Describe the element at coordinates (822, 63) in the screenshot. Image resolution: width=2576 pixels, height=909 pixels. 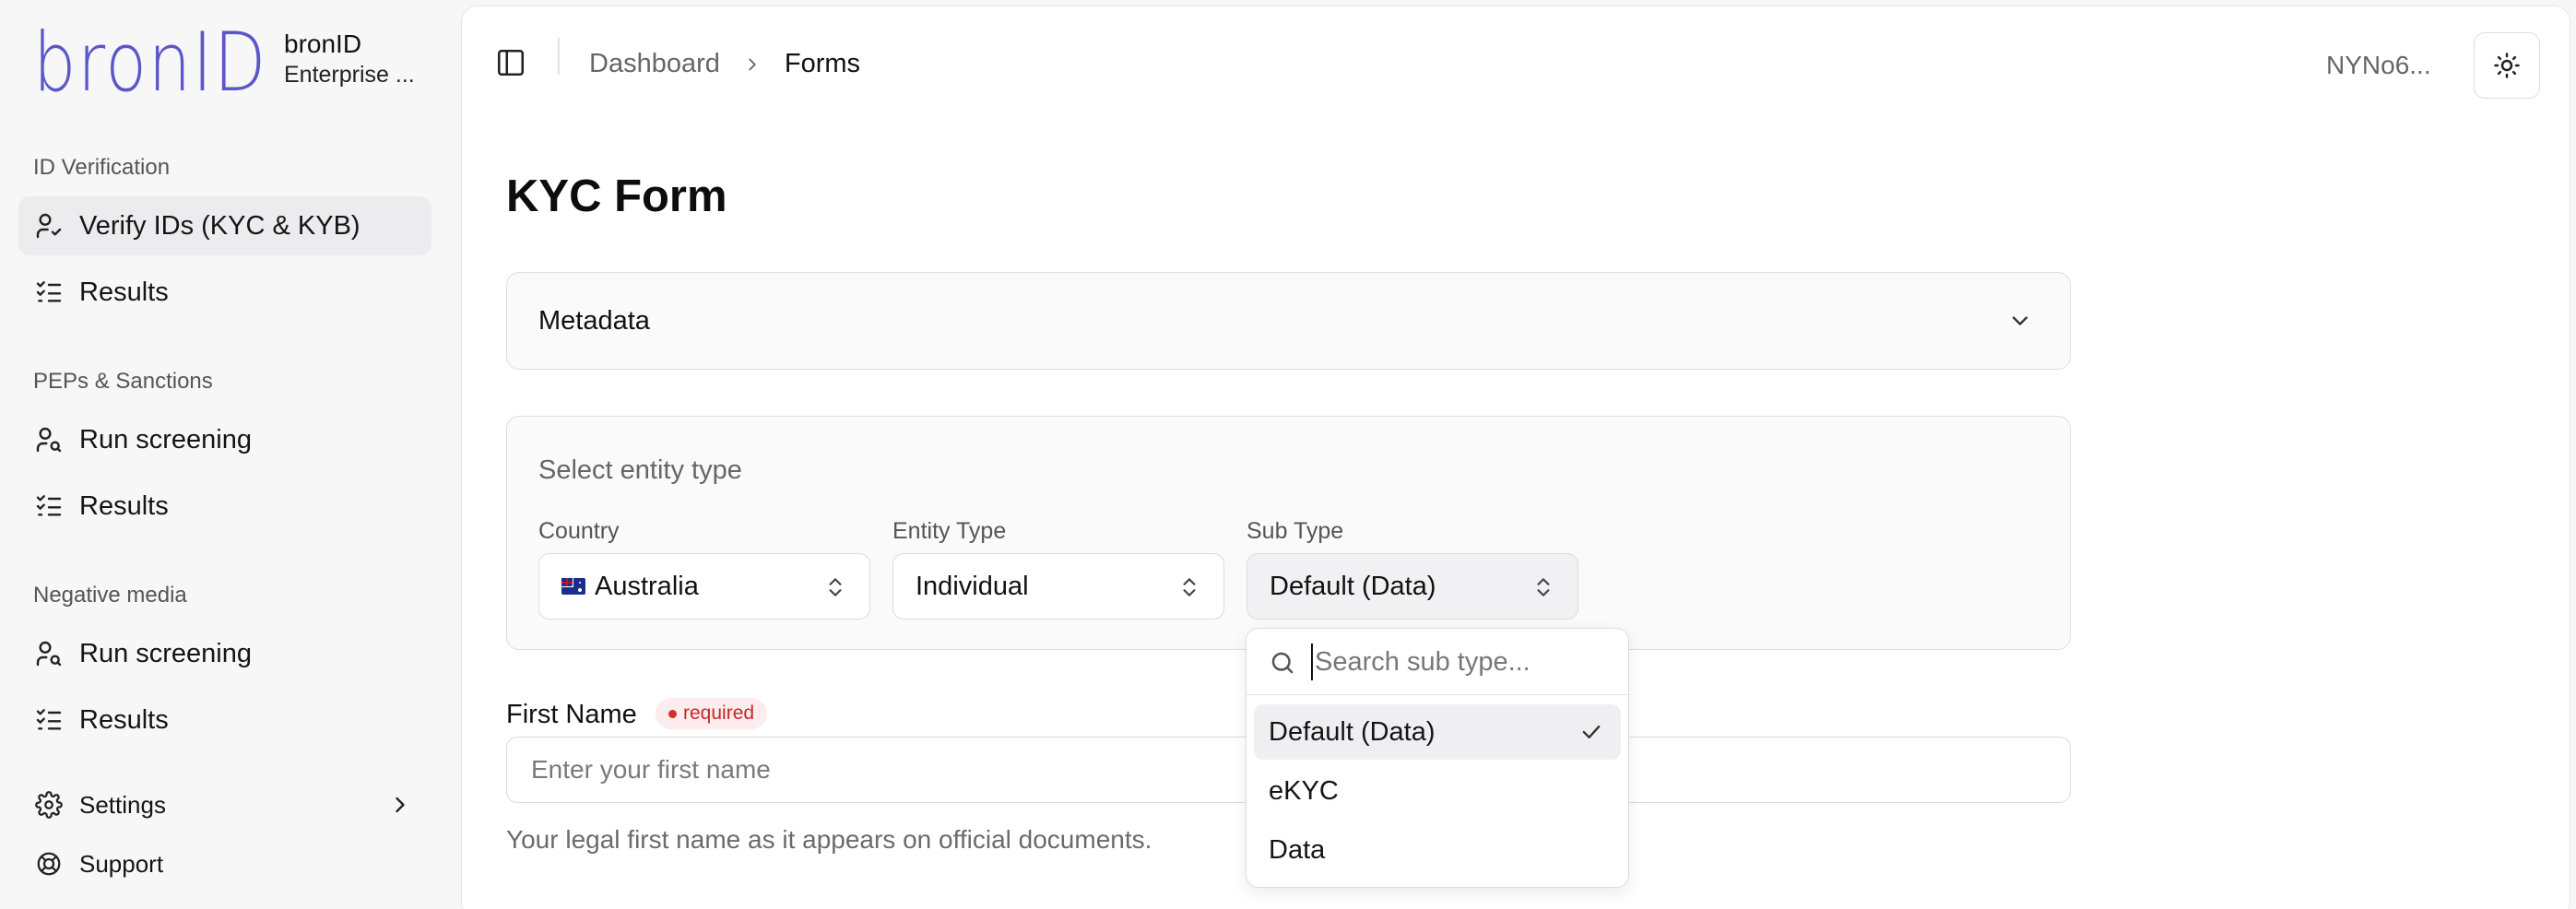
I see `breadcrumb-forms: Forms` at that location.